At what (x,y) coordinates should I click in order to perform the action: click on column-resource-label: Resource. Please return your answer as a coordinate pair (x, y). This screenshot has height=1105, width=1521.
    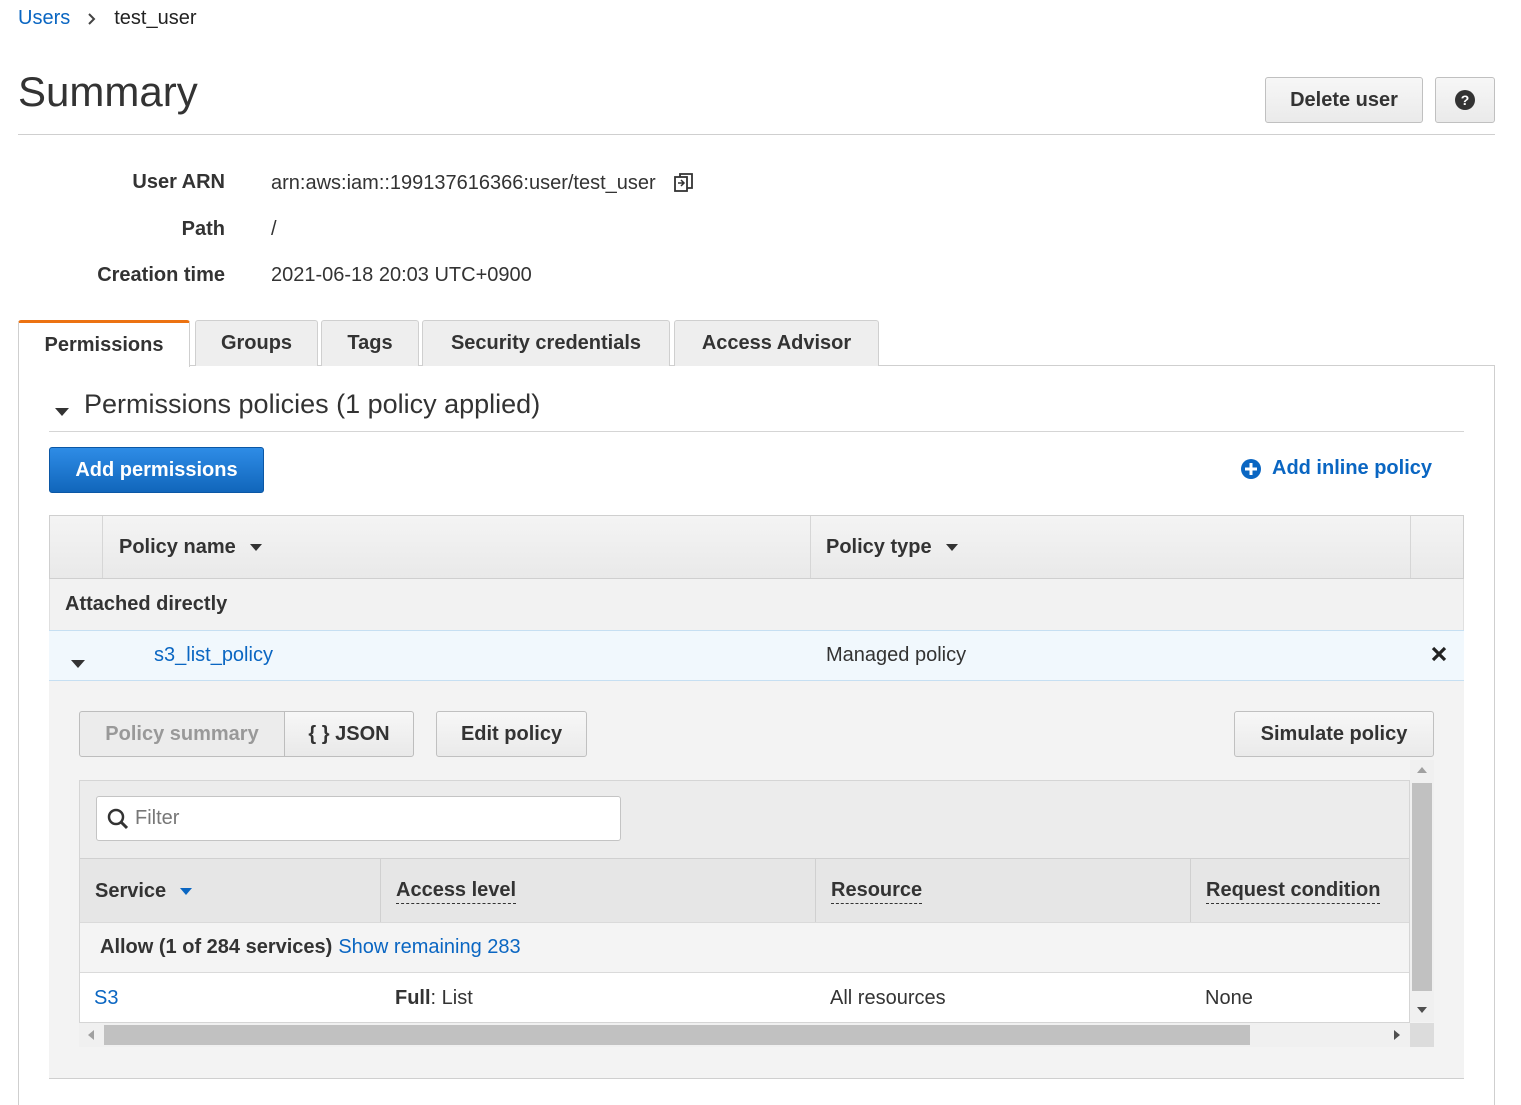
    Looking at the image, I should click on (877, 891).